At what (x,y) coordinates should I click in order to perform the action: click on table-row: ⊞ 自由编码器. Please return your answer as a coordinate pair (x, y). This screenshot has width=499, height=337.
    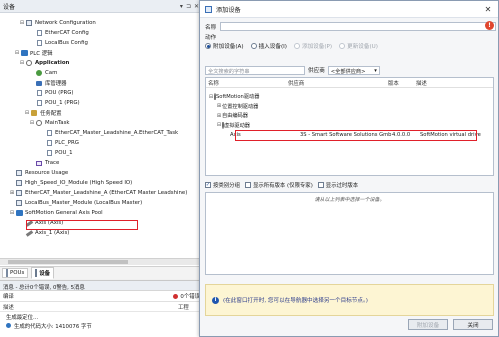
    Looking at the image, I should click on (350, 115).